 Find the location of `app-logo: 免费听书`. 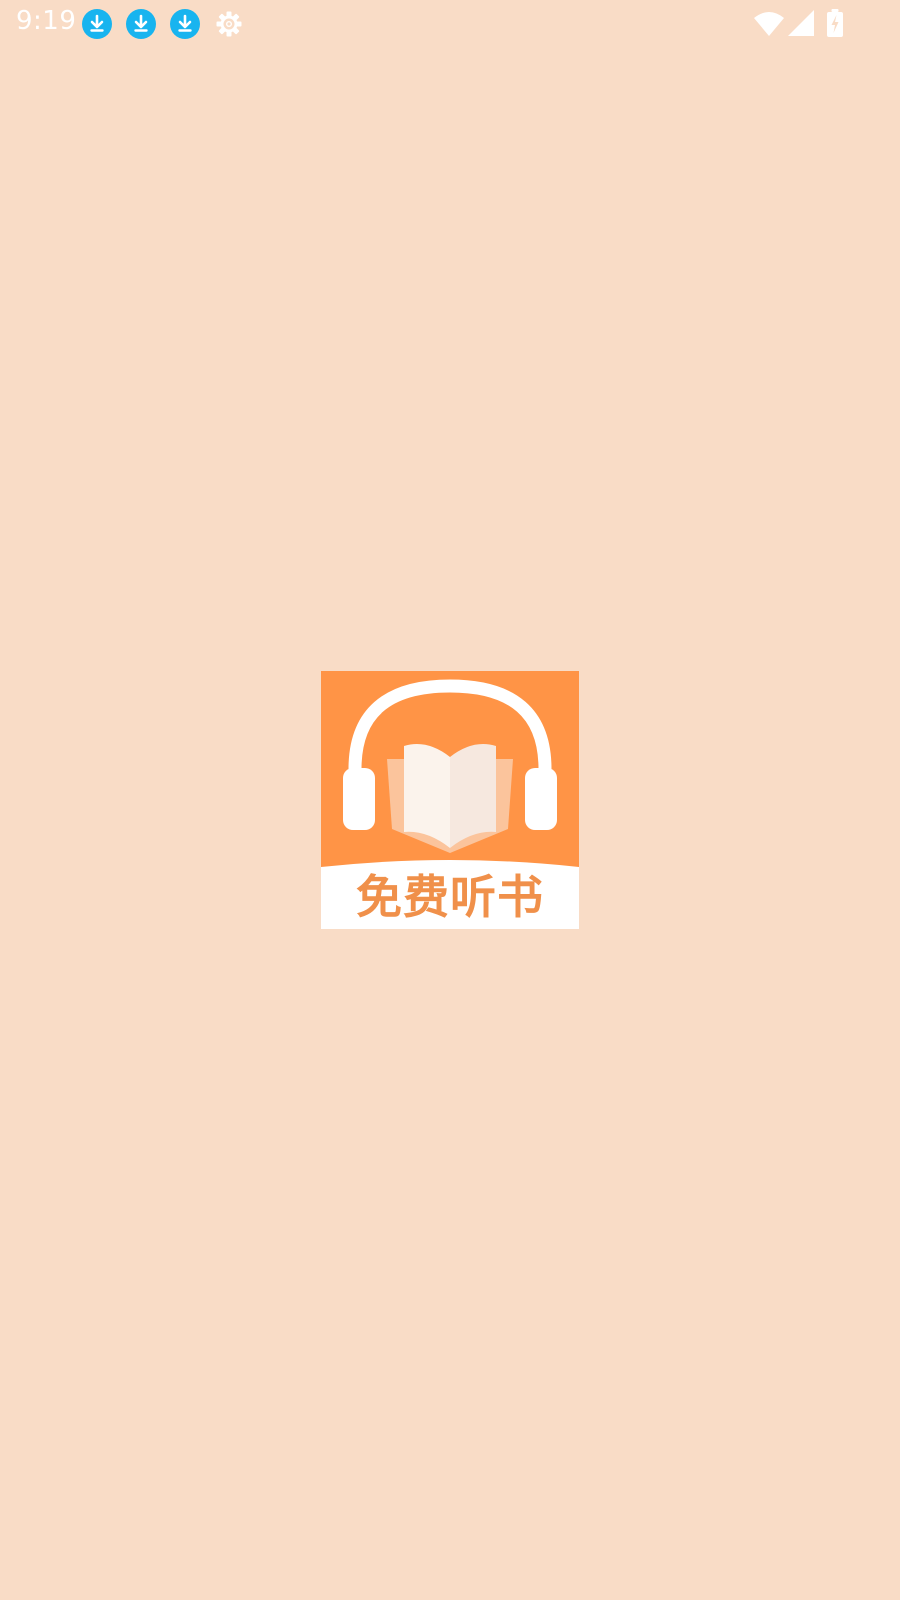

app-logo: 免费听书 is located at coordinates (450, 800).